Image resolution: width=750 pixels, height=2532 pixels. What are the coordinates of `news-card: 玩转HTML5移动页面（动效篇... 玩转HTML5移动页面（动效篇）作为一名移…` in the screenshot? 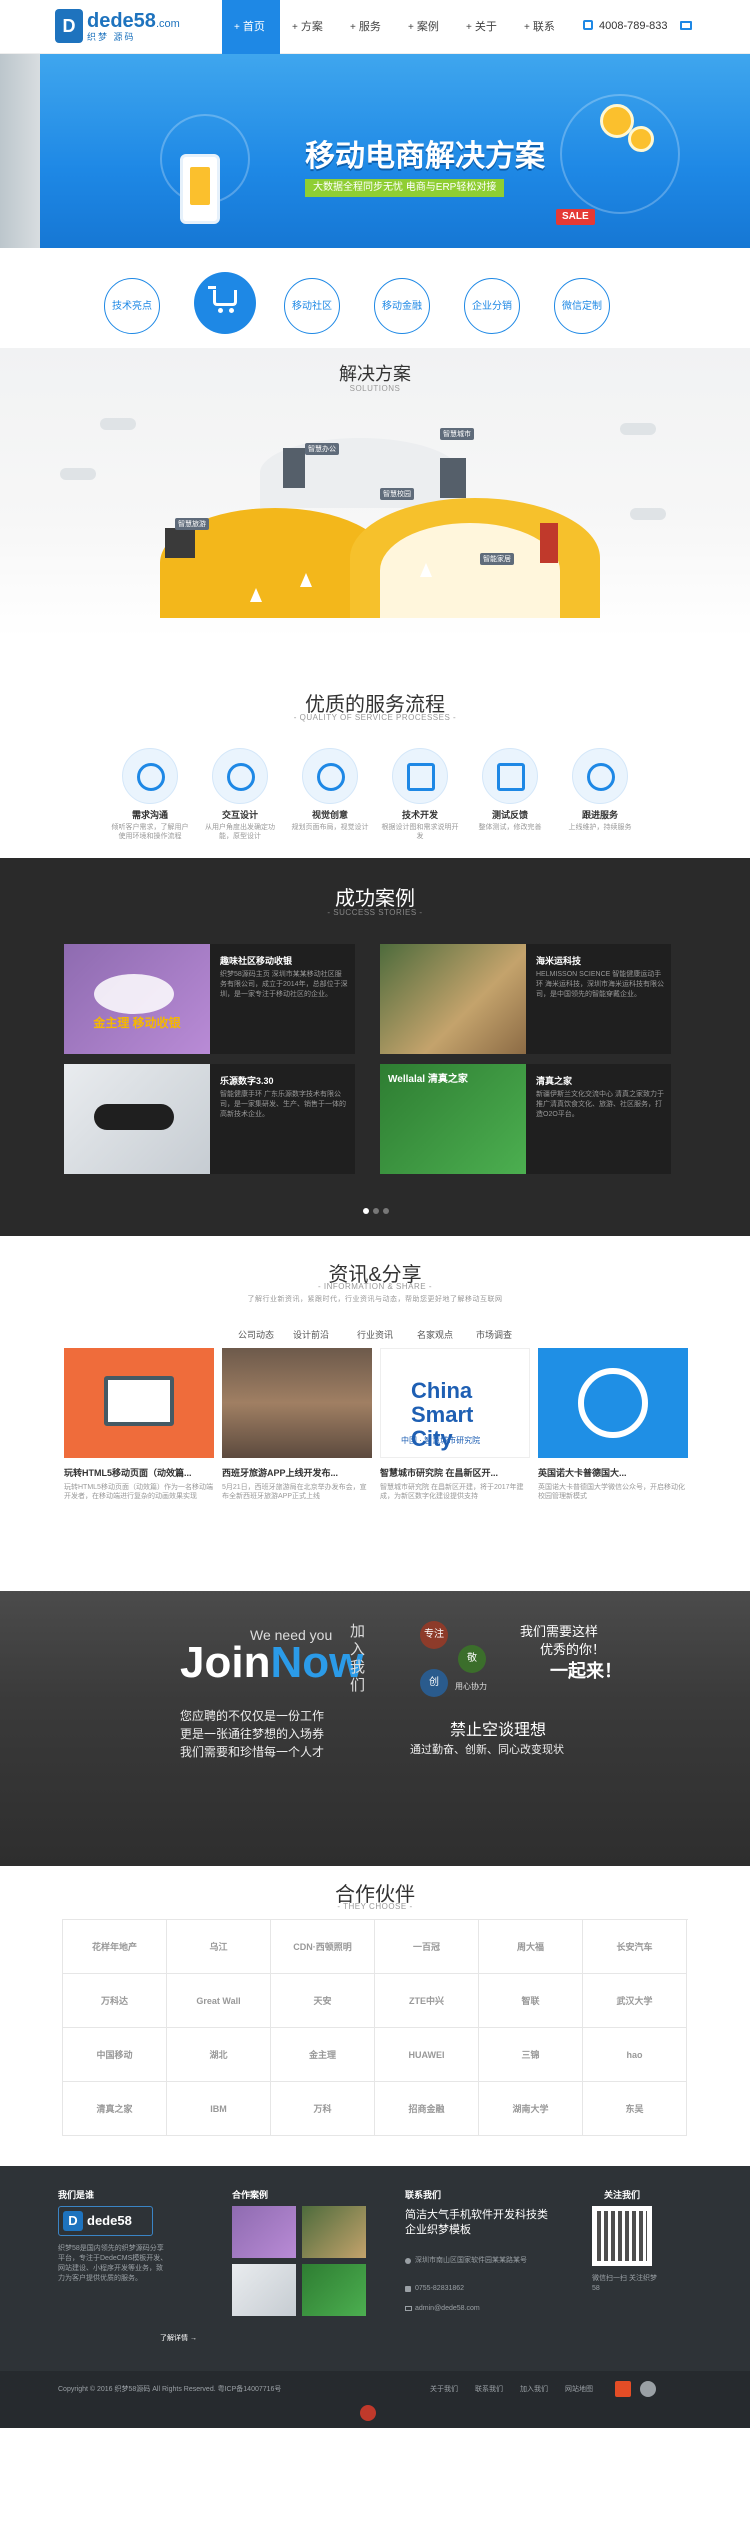 It's located at (139, 1424).